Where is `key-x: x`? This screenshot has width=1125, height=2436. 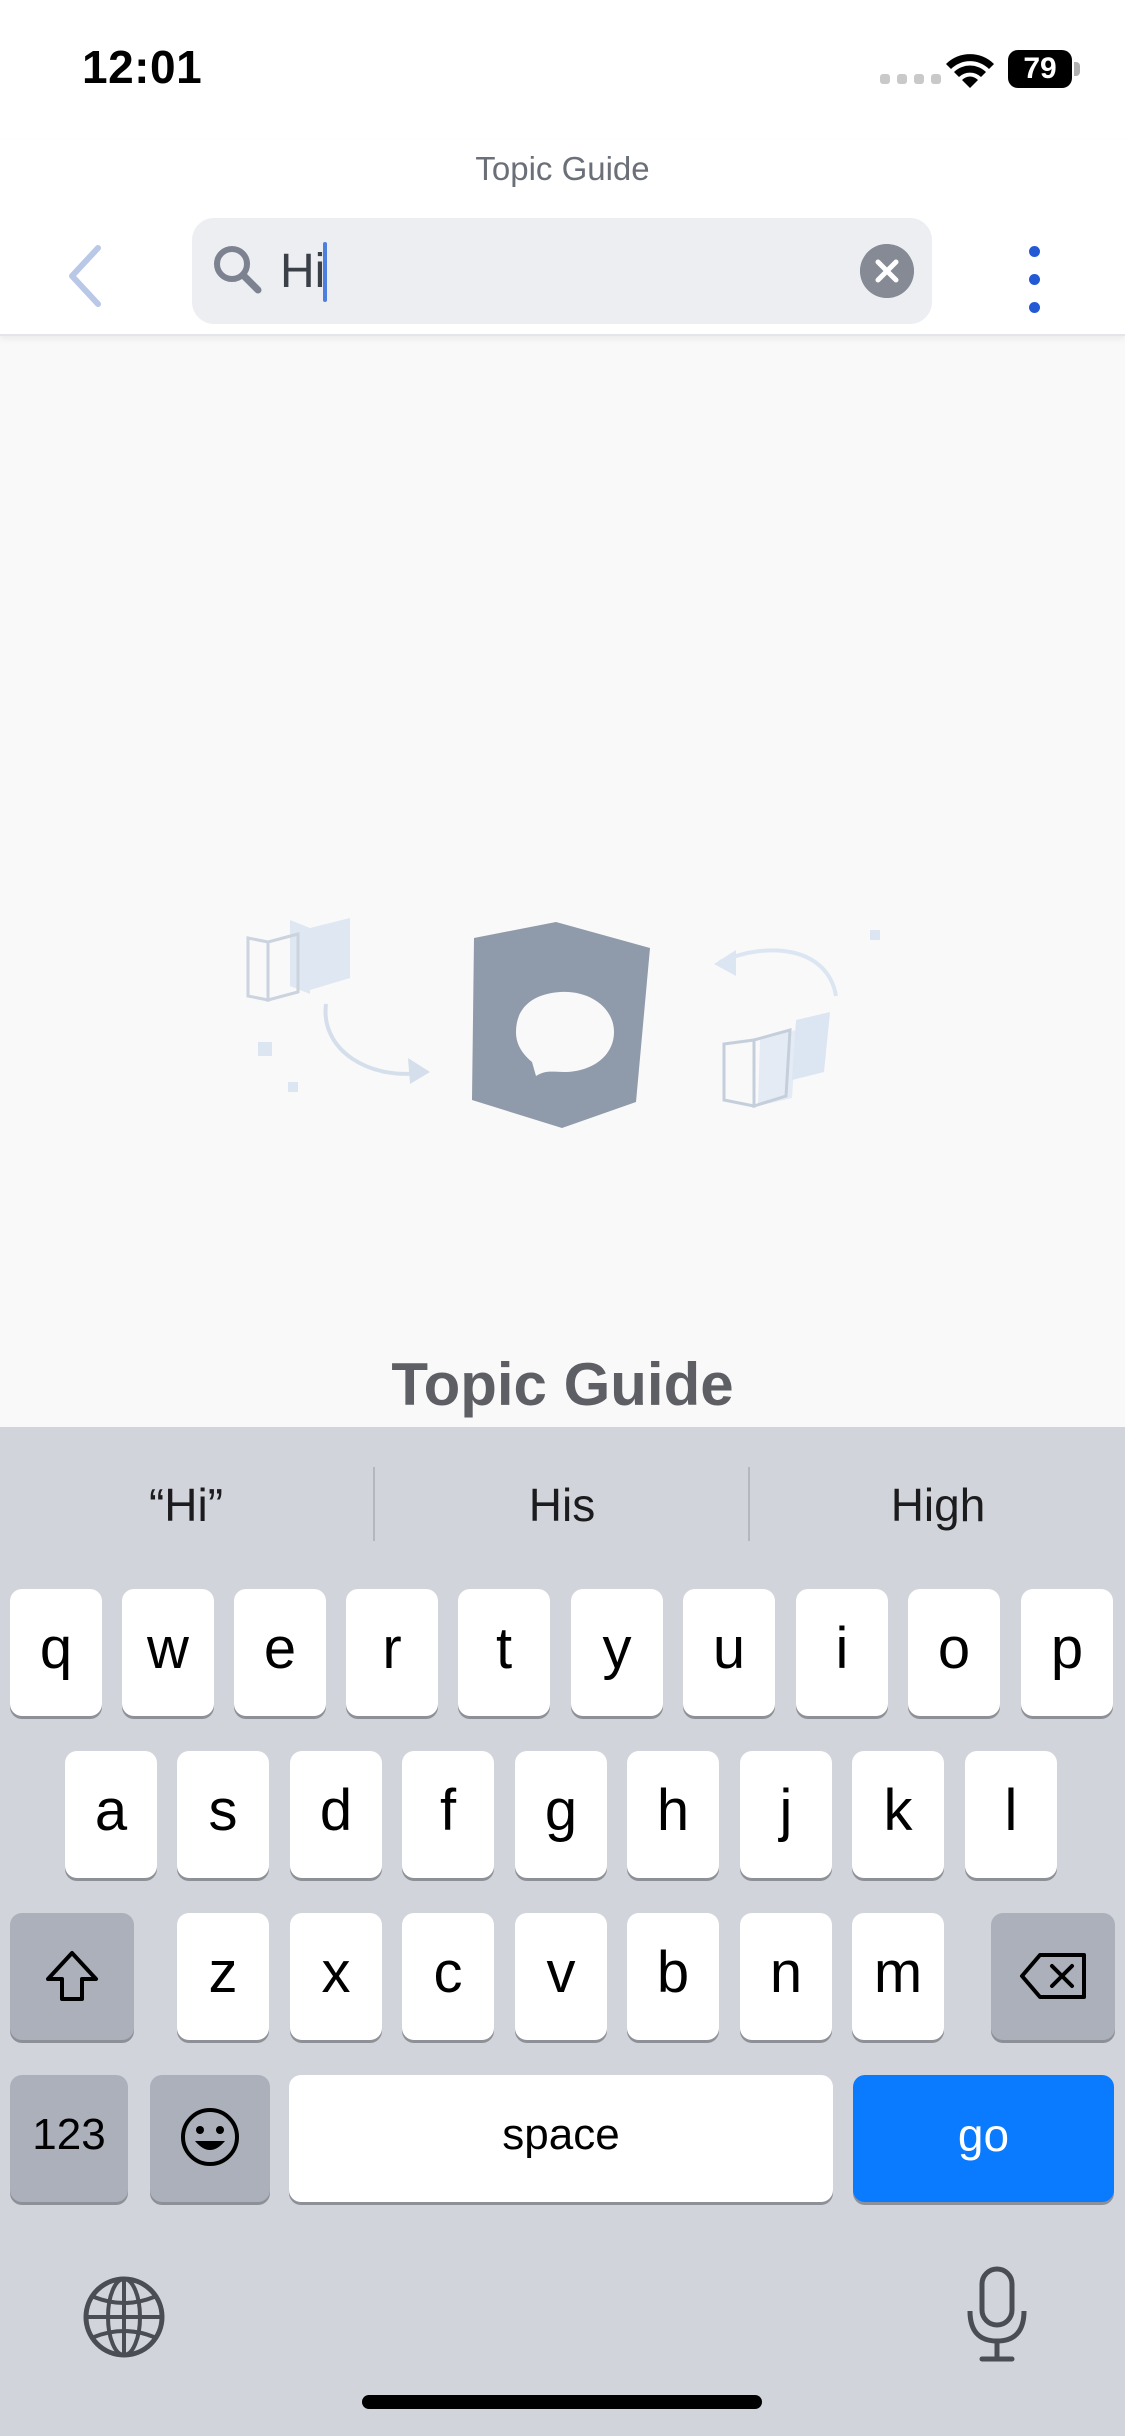 key-x: x is located at coordinates (336, 1976).